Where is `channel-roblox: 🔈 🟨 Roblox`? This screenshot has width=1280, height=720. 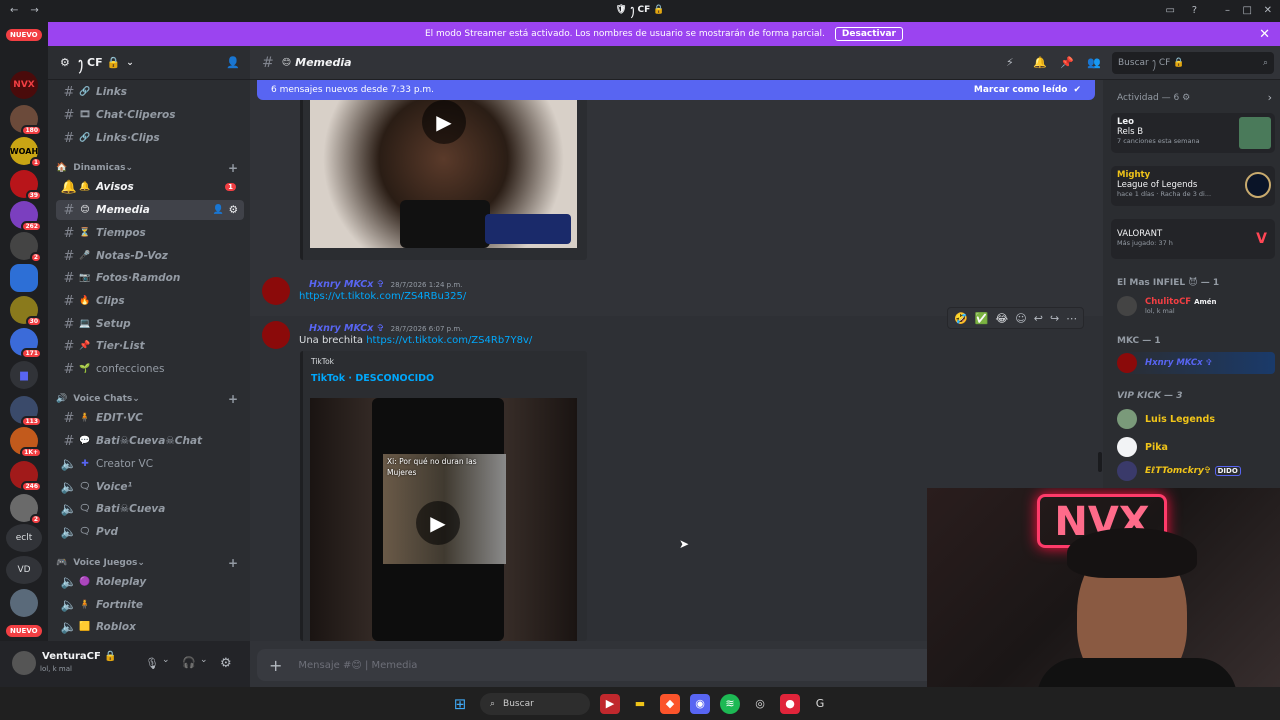
channel-roblox: 🔈 🟨 Roblox is located at coordinates (150, 627).